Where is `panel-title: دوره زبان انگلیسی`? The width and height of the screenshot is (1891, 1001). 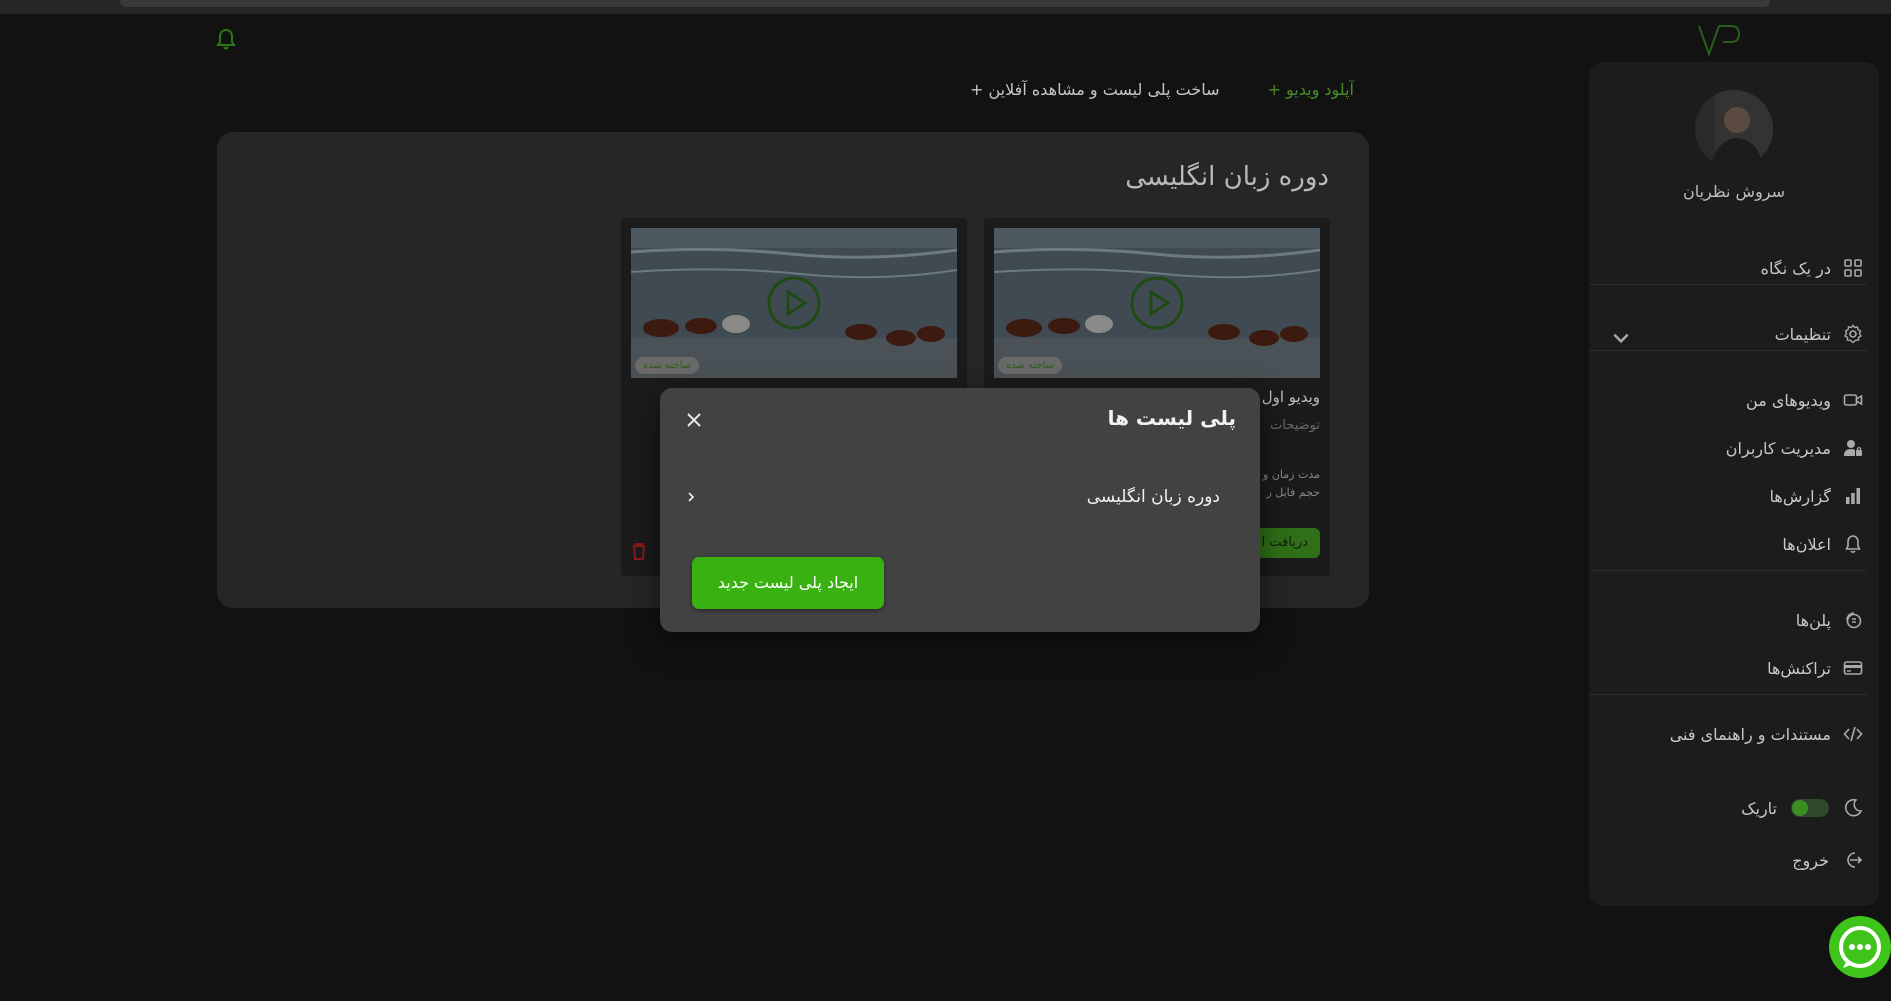
panel-title: دوره زبان انگلیسی is located at coordinates (1227, 177).